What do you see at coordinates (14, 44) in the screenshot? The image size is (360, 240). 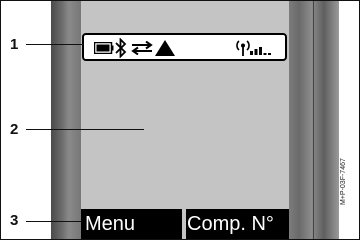 I see `callout-number-1: 1` at bounding box center [14, 44].